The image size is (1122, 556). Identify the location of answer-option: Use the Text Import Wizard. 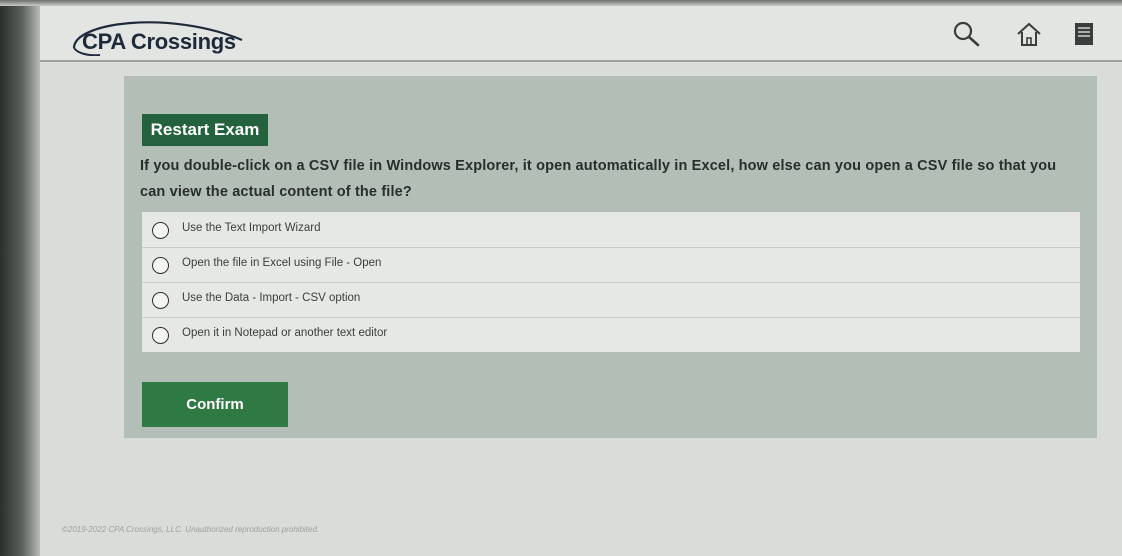
(611, 230).